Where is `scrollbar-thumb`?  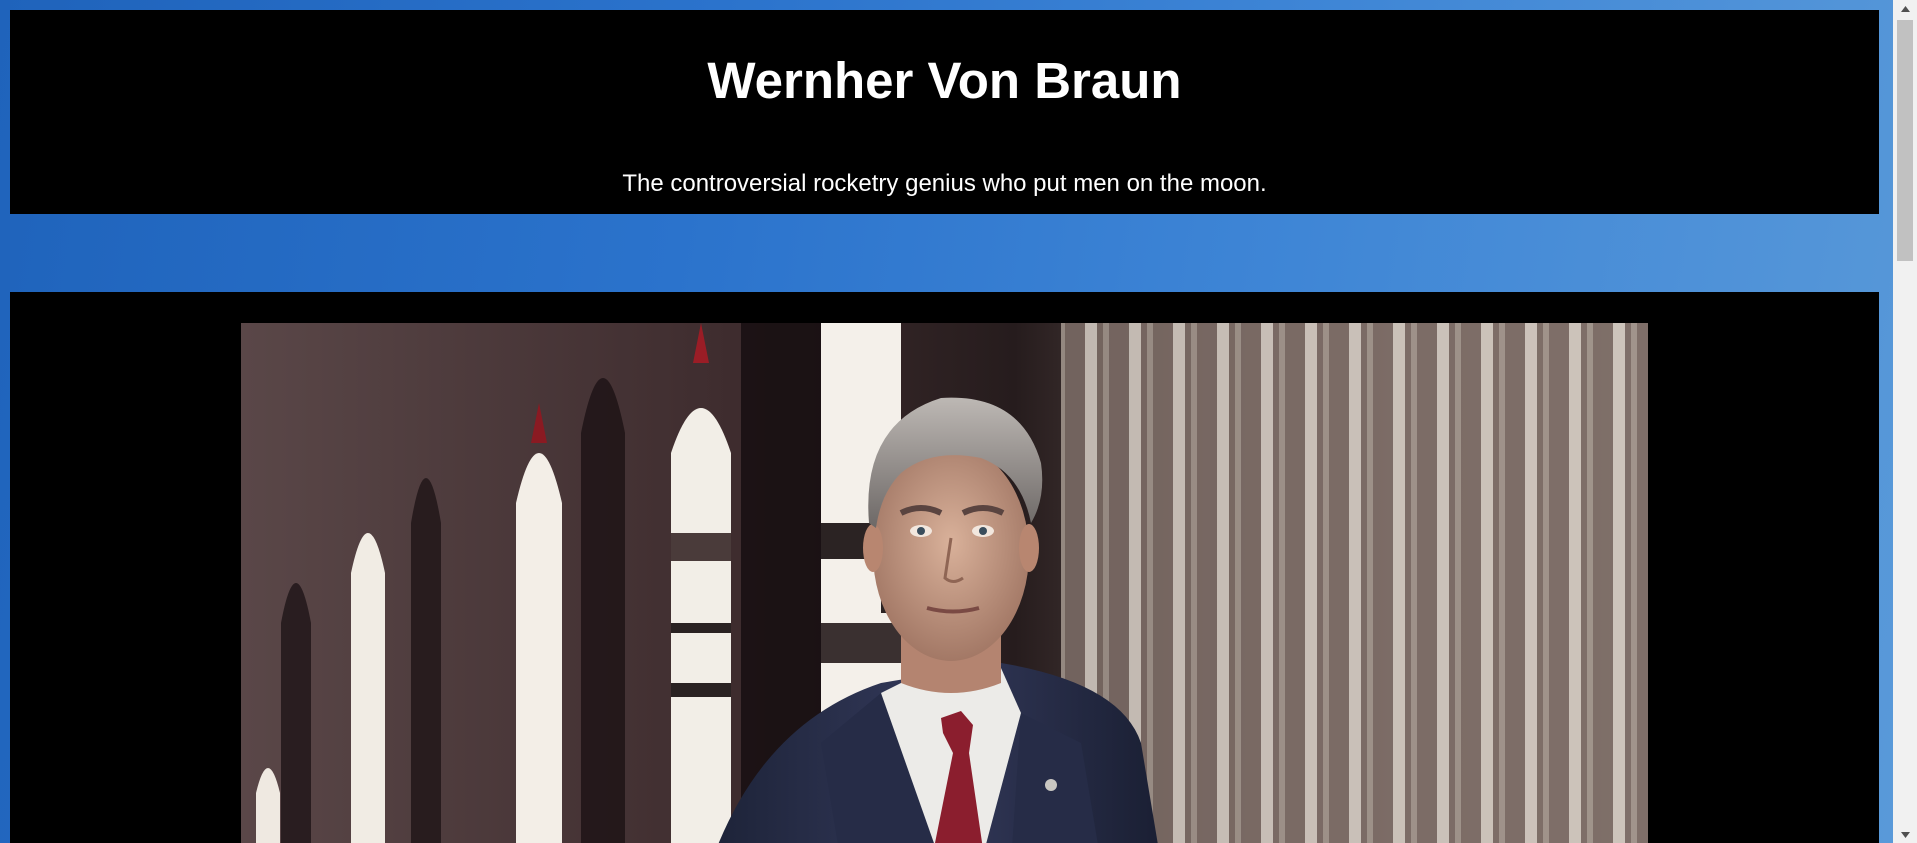 scrollbar-thumb is located at coordinates (1905, 140).